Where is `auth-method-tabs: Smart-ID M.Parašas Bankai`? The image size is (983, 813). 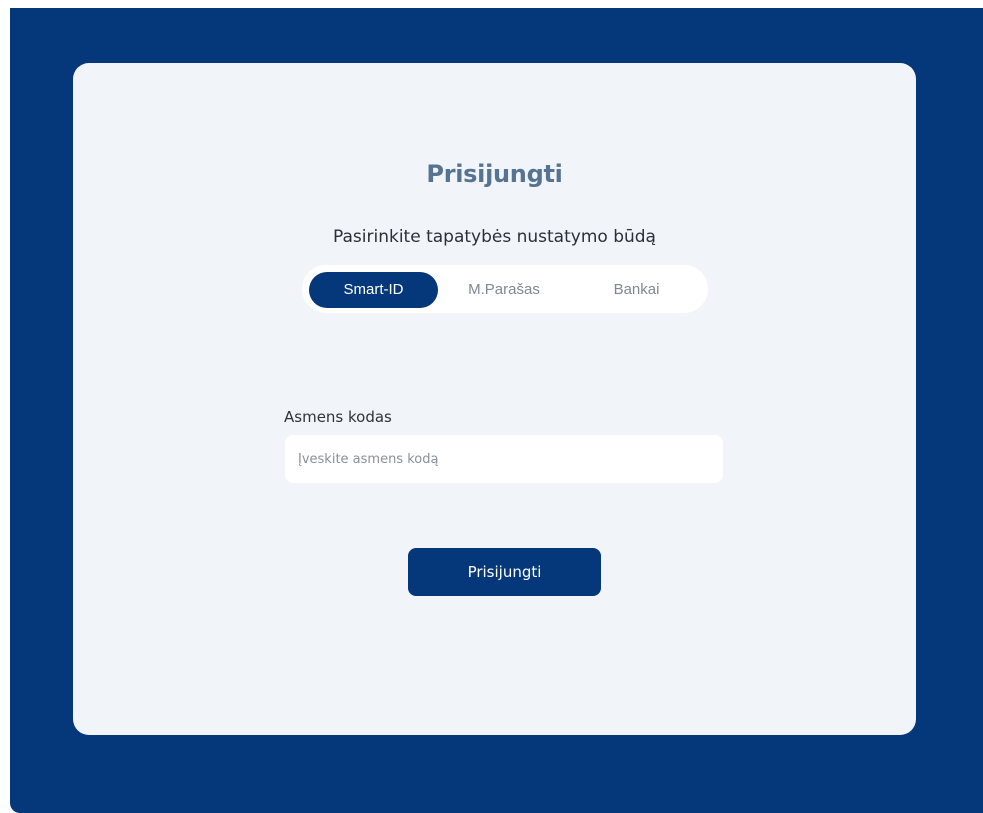
auth-method-tabs: Smart-ID M.Parašas Bankai is located at coordinates (505, 289).